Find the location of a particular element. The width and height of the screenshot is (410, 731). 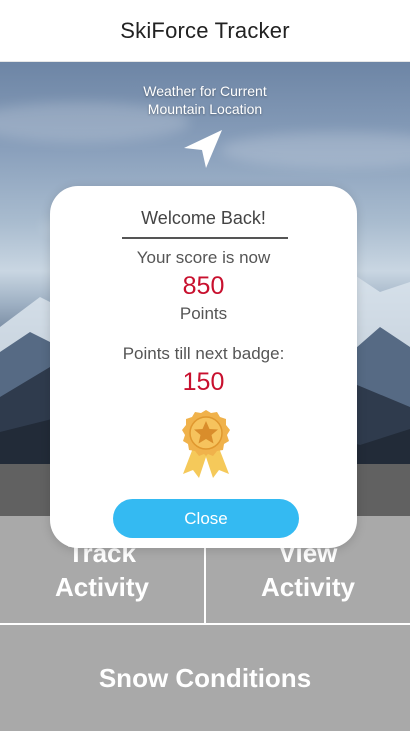

app-title: SkiForce Tracker is located at coordinates (205, 30).